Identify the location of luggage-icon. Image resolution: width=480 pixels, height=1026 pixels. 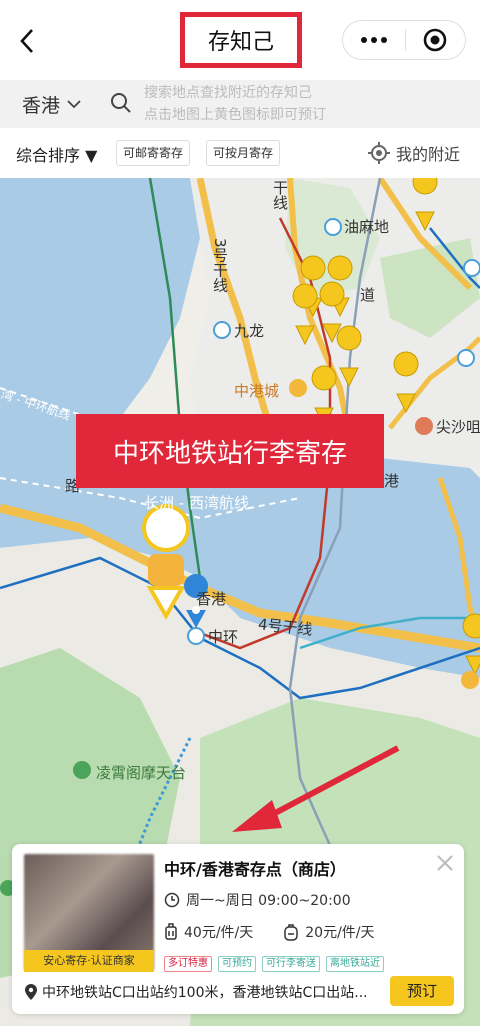
(171, 931).